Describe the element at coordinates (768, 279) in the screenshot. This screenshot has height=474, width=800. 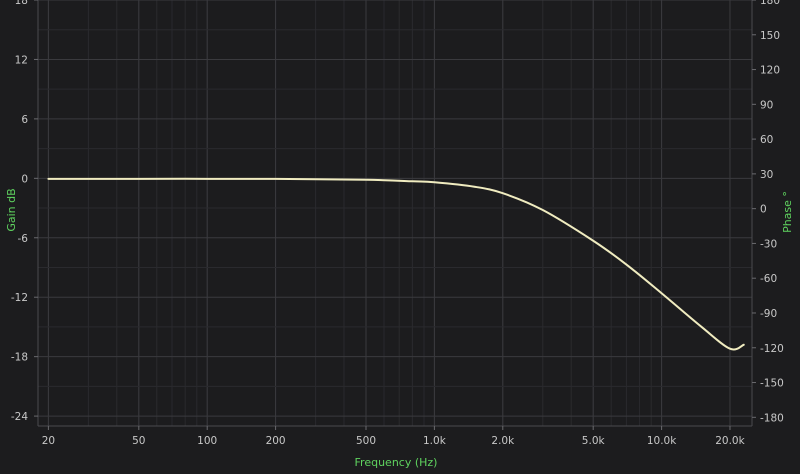
I see `y-right-tick-label: -60` at that location.